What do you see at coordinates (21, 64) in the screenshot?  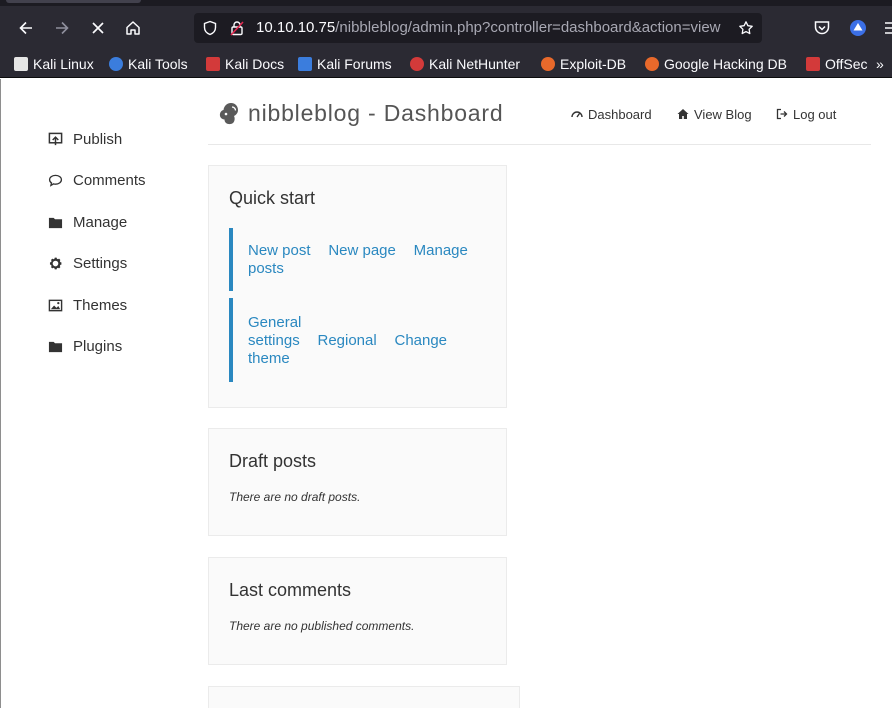 I see `kali-dragon-icon` at bounding box center [21, 64].